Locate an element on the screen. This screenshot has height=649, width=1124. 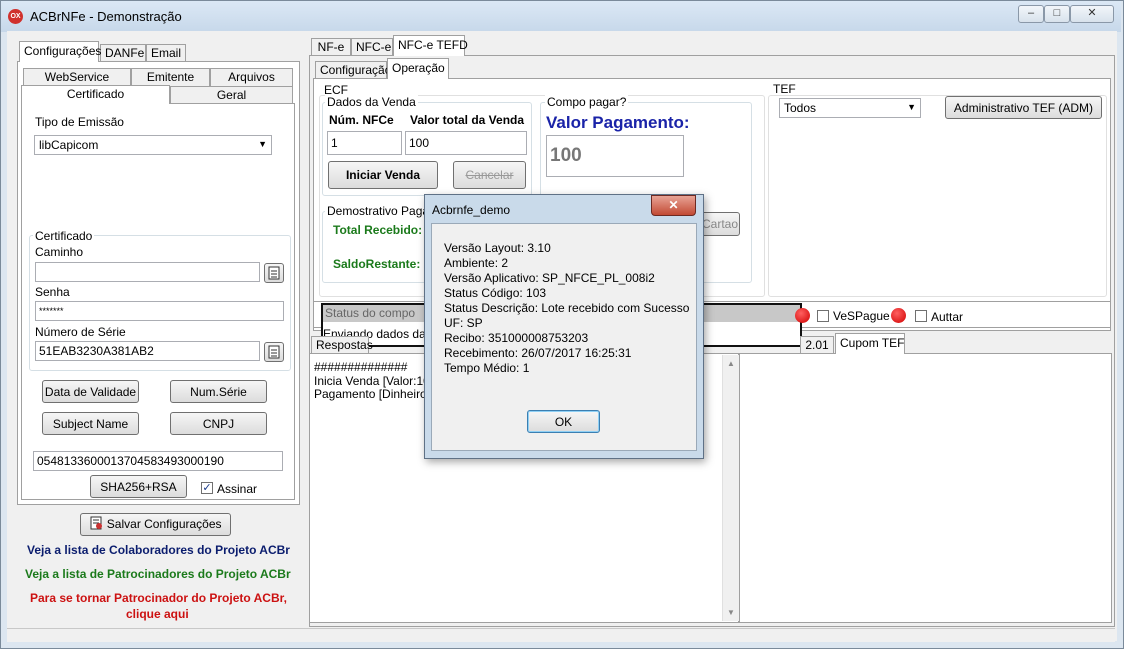
tipo-emissao-select: libCapicom ▼ is located at coordinates (153, 145).